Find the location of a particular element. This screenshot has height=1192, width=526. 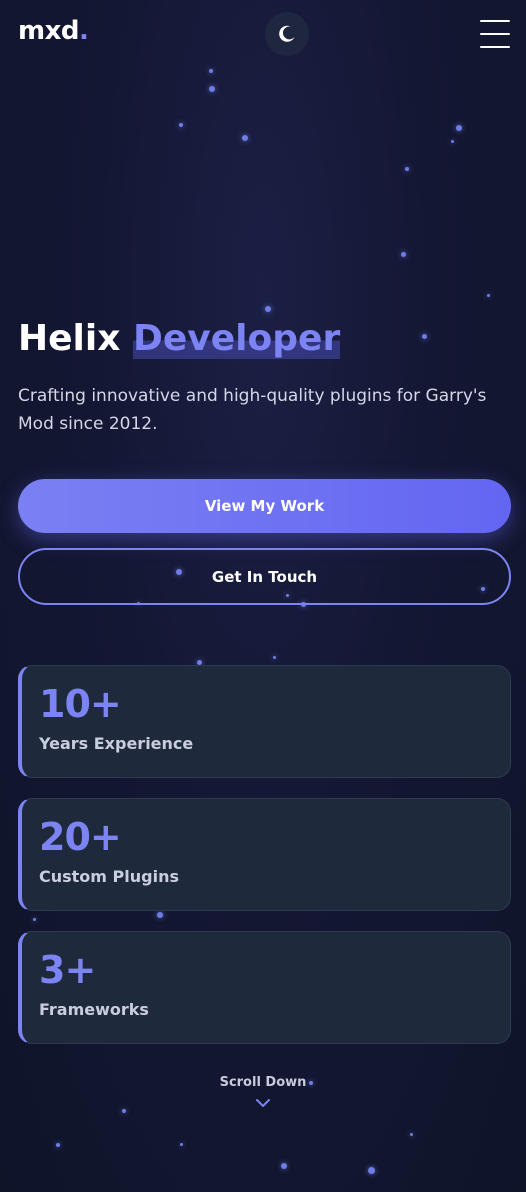

scroll-down-label: Scroll Down is located at coordinates (263, 1082).